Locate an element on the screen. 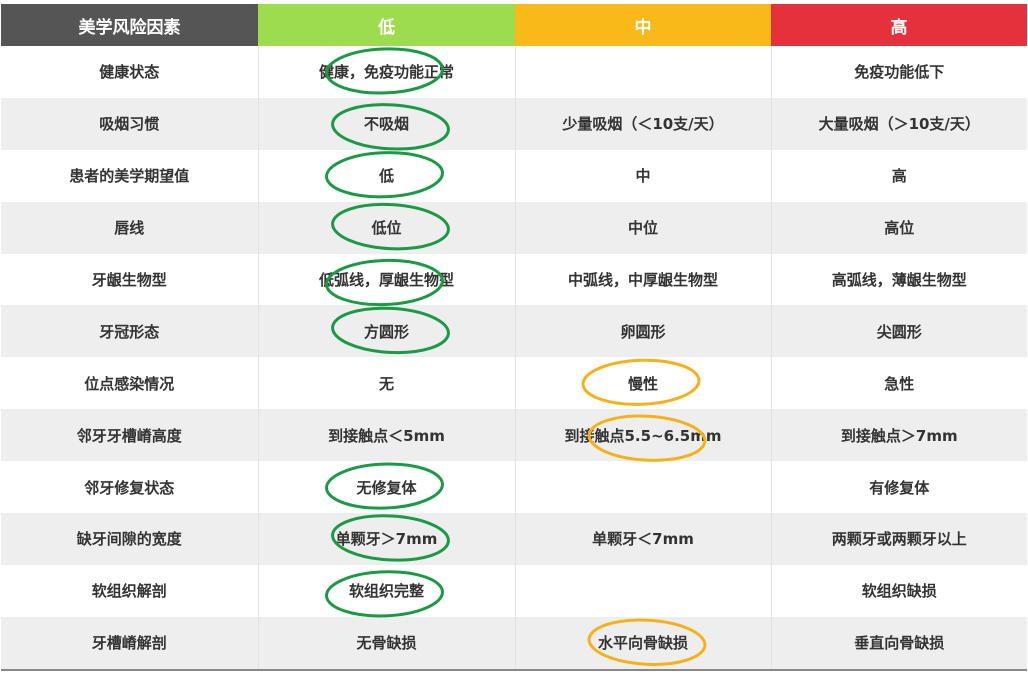  cell-high: 高 is located at coordinates (899, 175).